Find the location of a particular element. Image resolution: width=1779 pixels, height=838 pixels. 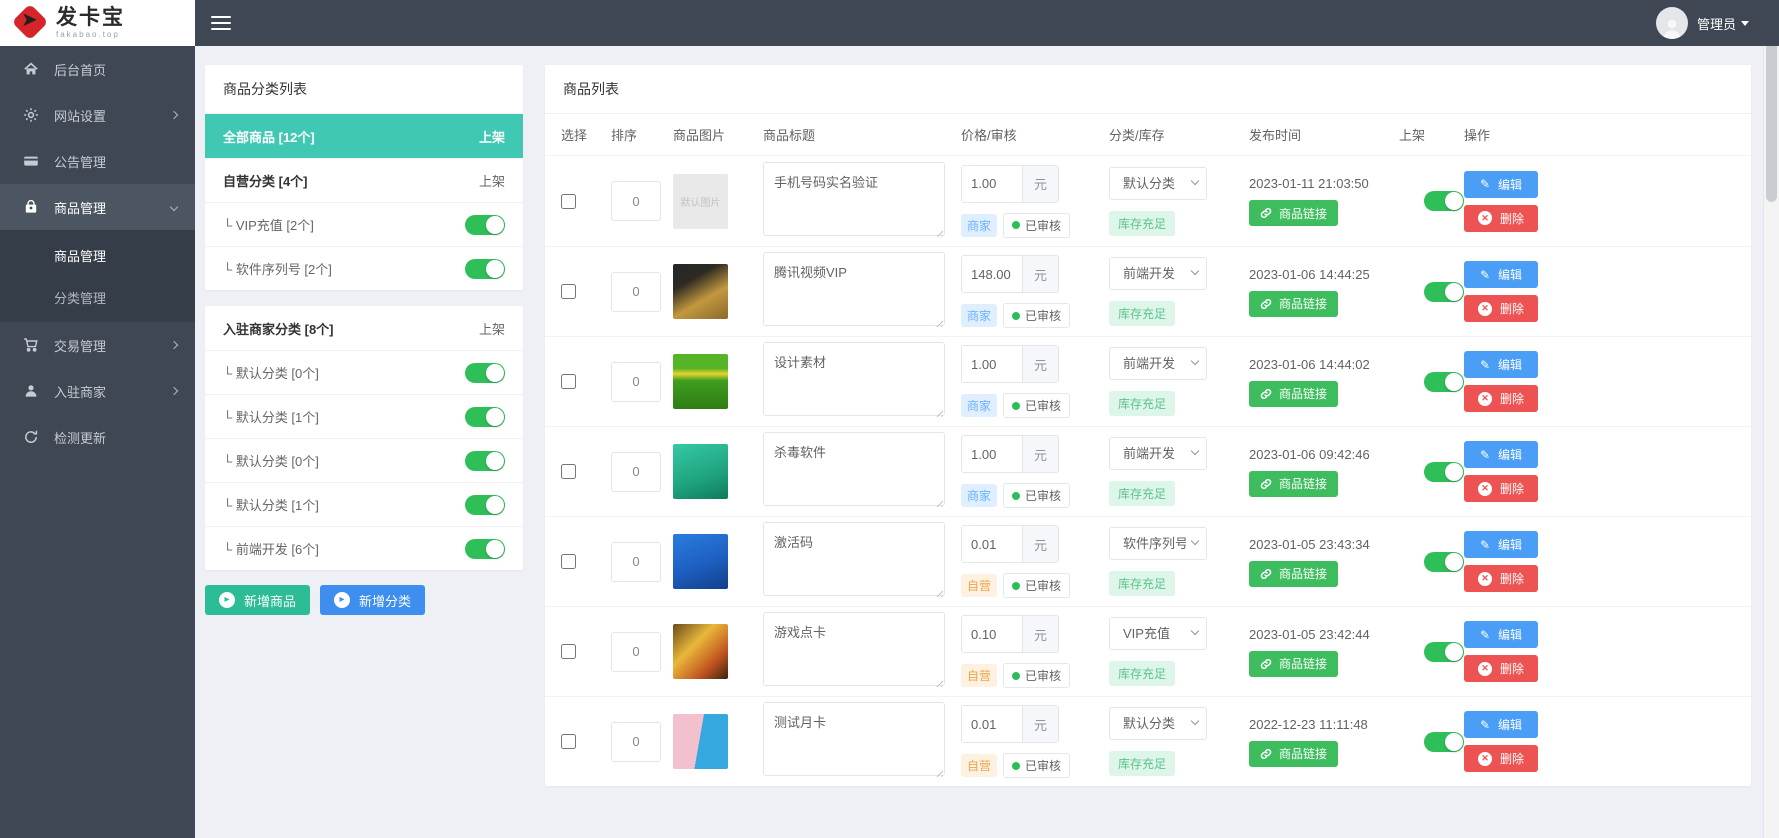

category-row: 入驻商家分类 [8个] 上架 is located at coordinates (364, 328).